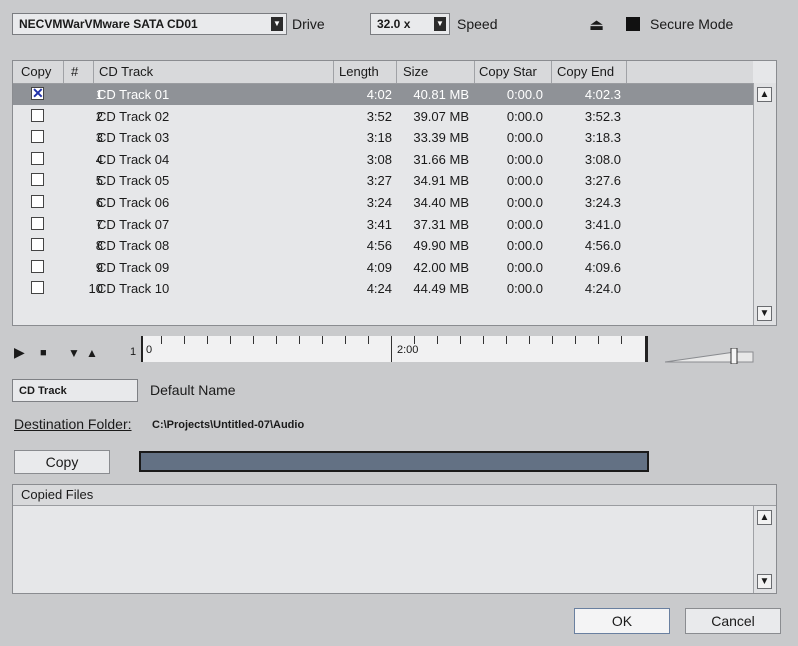  I want to click on table-scrollbar: ▲ ▼, so click(764, 204).